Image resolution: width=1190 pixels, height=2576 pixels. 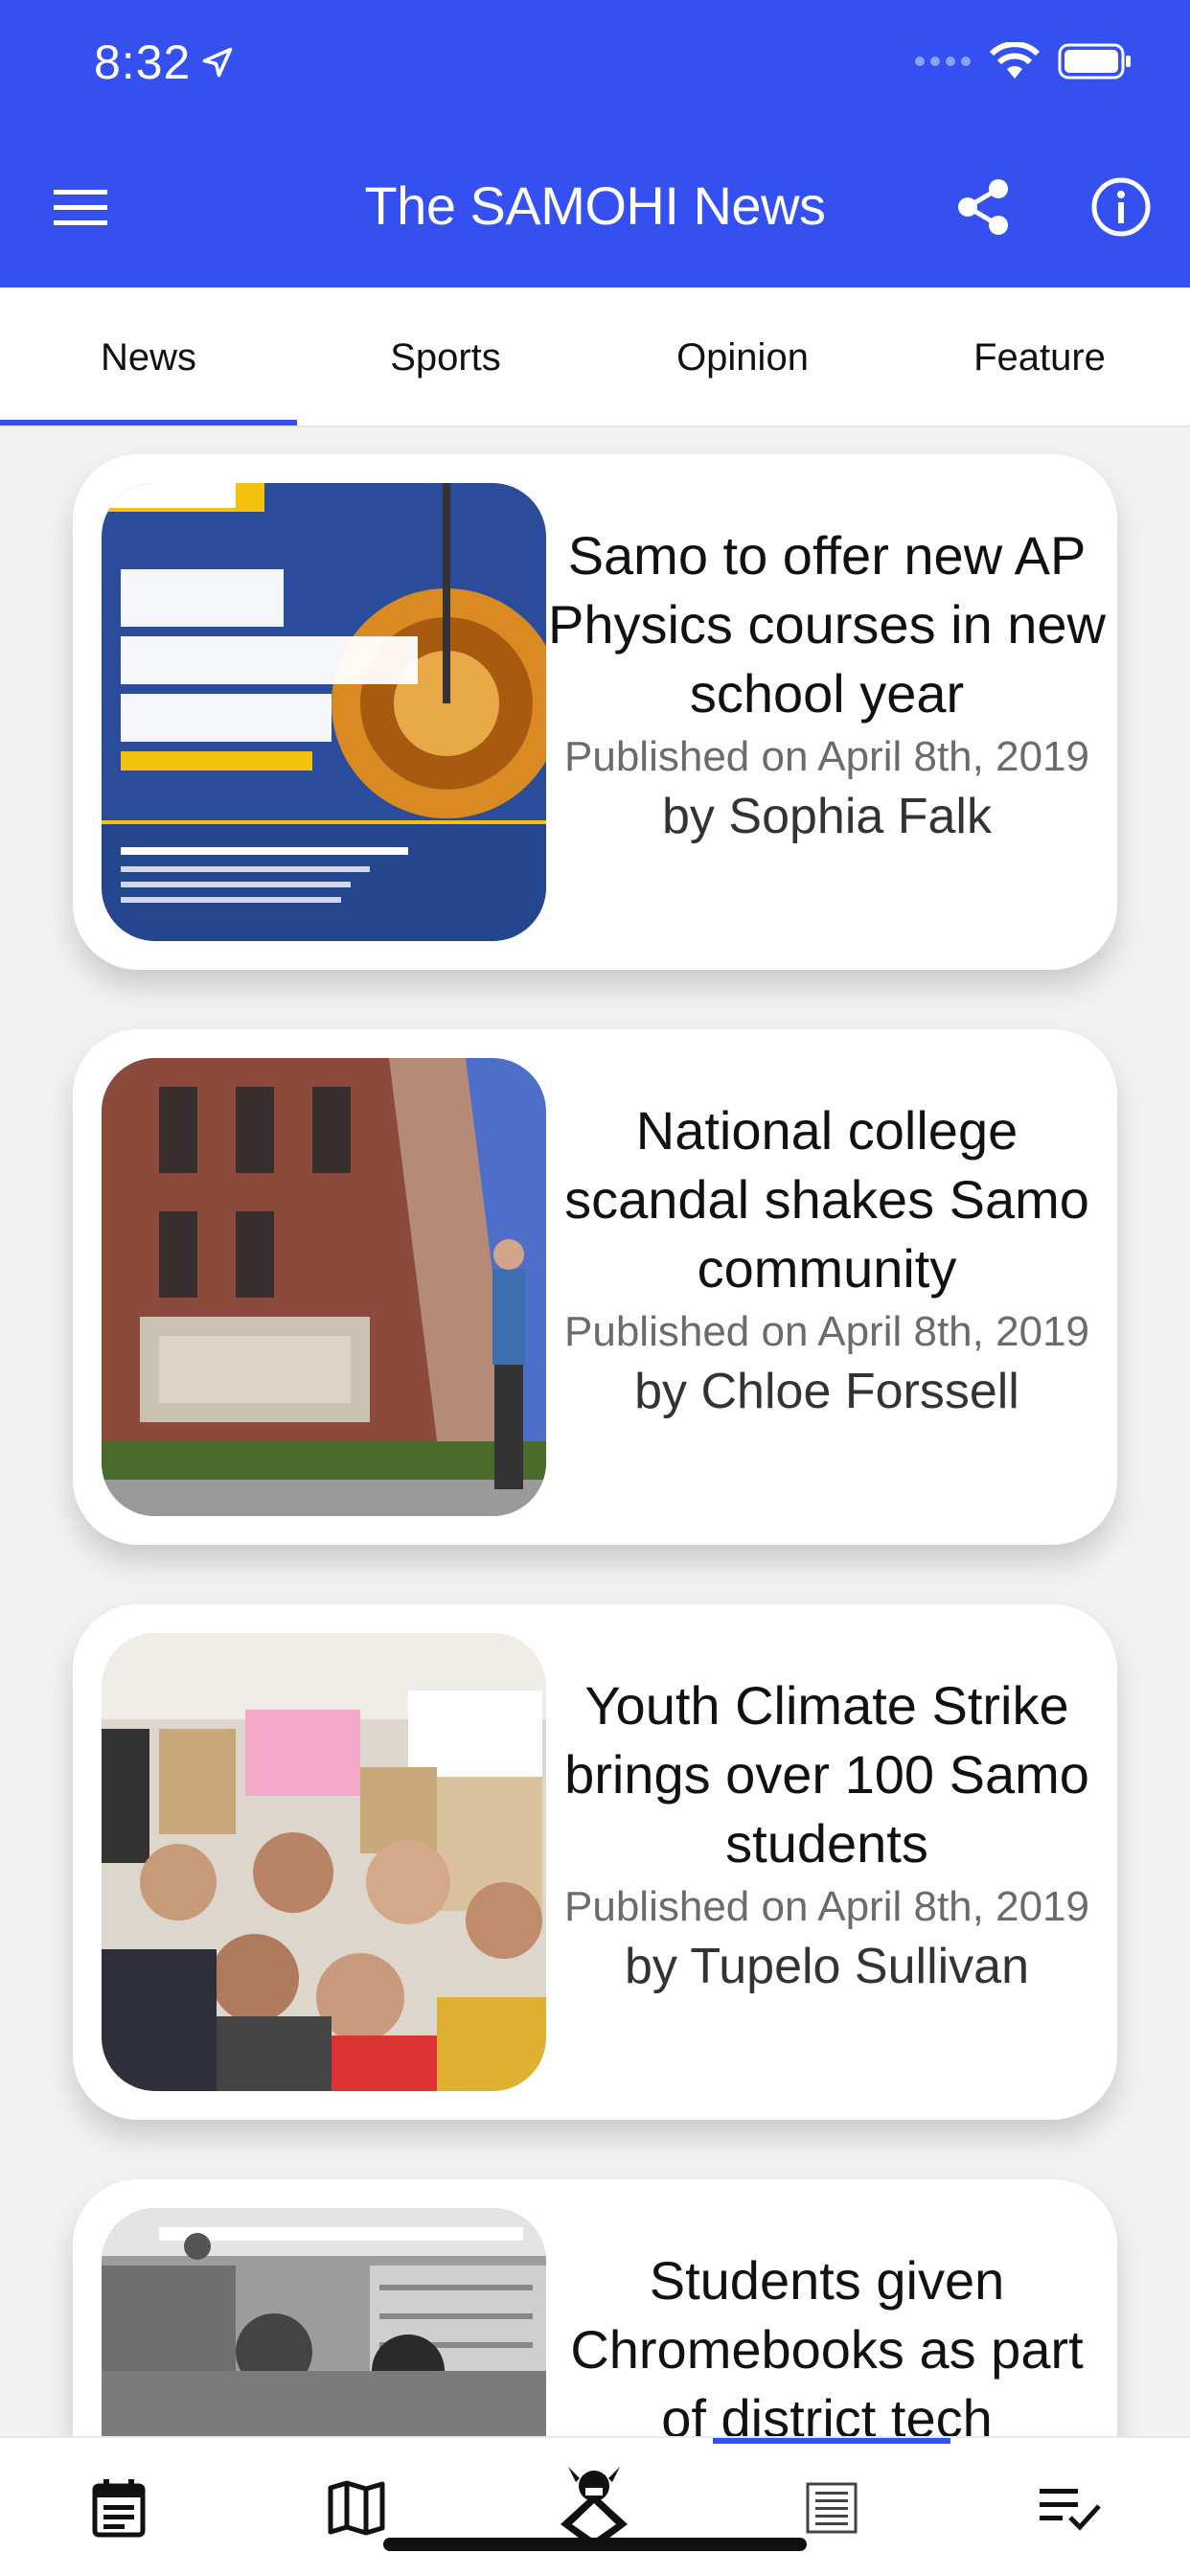 What do you see at coordinates (595, 2544) in the screenshot?
I see `home-indicator` at bounding box center [595, 2544].